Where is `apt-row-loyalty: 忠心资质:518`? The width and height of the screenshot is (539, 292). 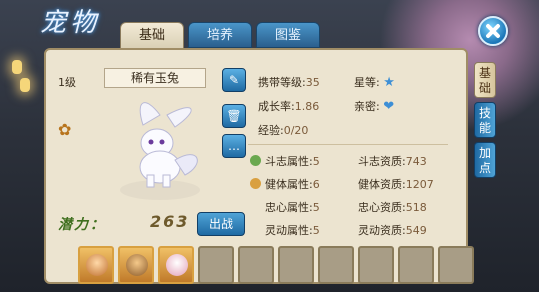
apt-row-loyalty: 忠心资质:518 is located at coordinates (392, 207).